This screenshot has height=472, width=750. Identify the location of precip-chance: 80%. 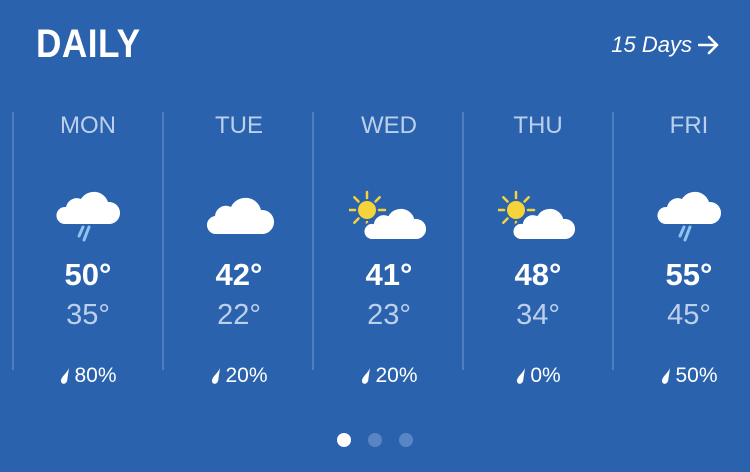
(88, 376).